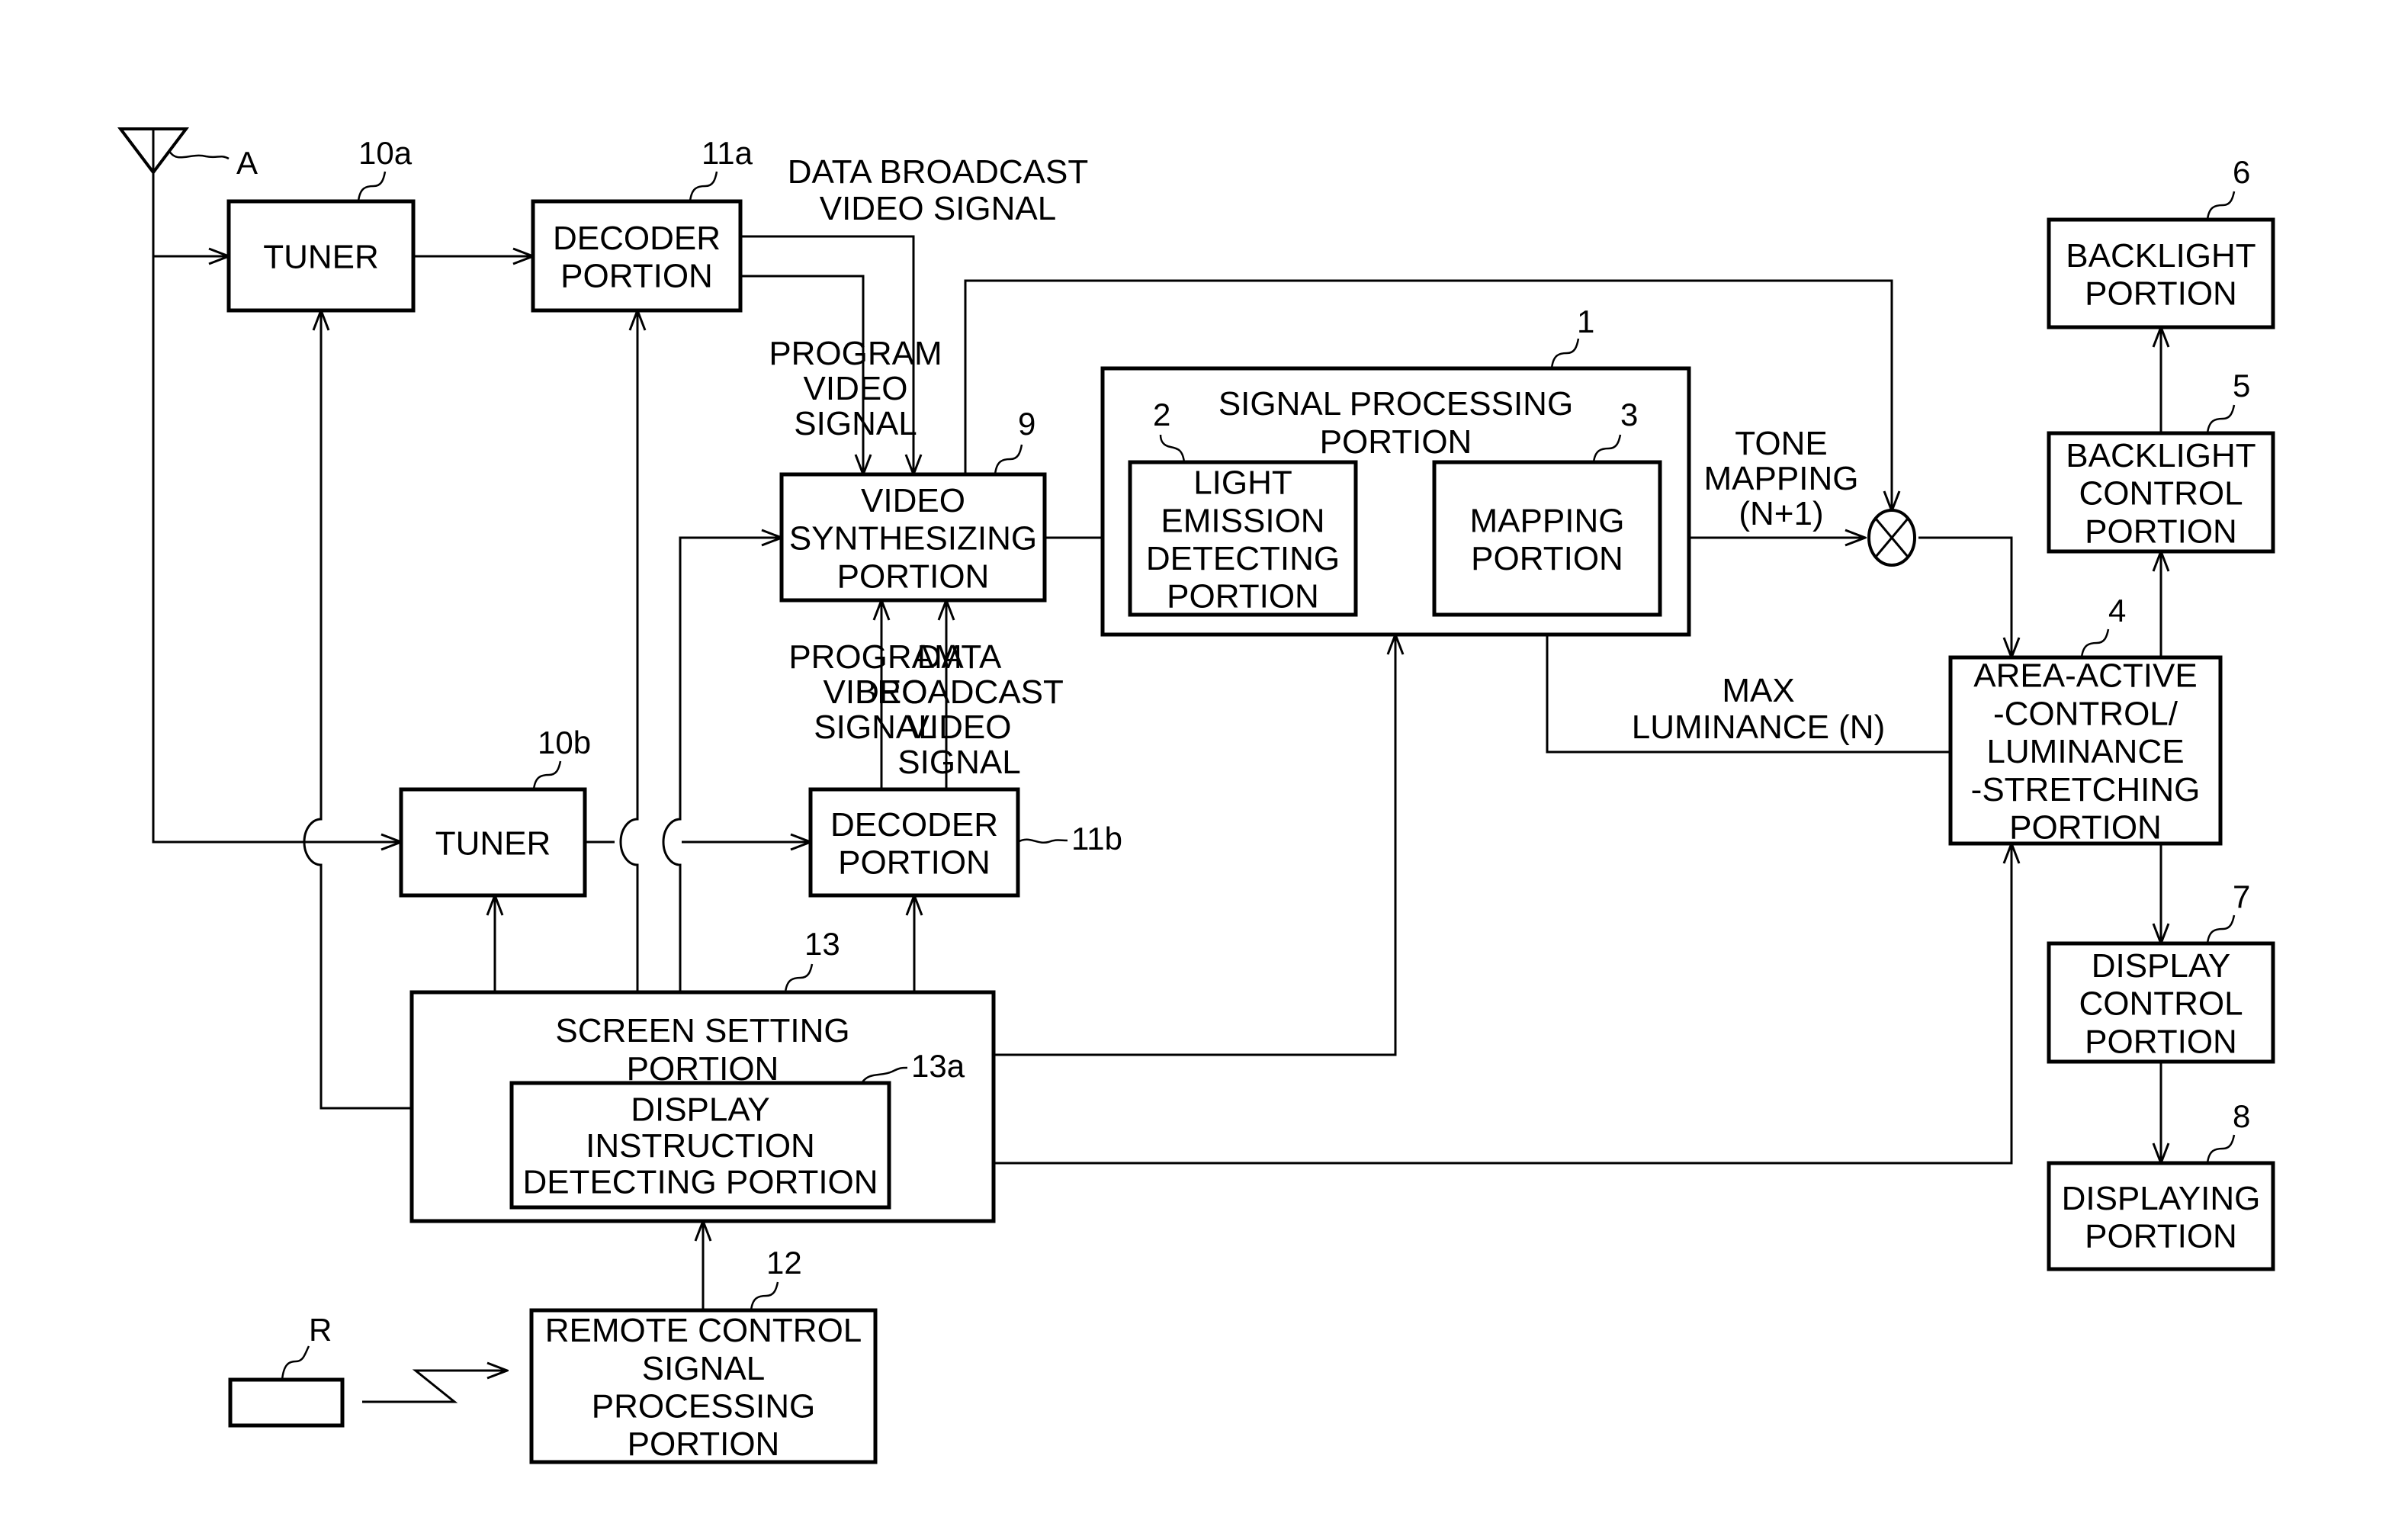  Describe the element at coordinates (493, 844) in the screenshot. I see `tuner-b-label-line: TUNER` at that location.